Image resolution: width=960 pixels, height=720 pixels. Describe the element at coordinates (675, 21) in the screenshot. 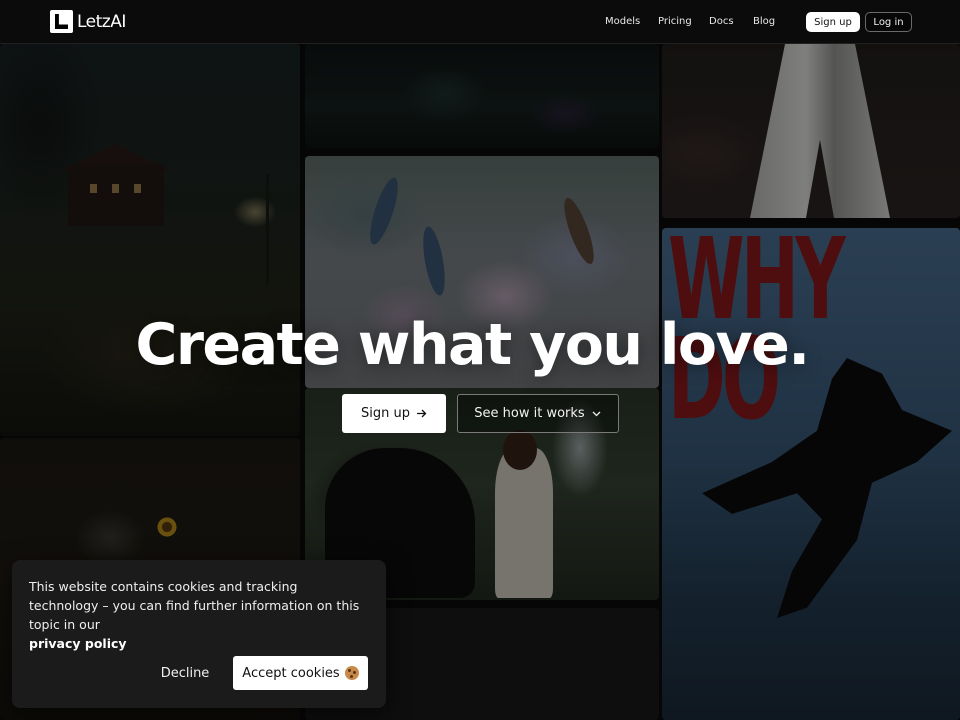

I see `nav-link-pricing: Pricing` at that location.